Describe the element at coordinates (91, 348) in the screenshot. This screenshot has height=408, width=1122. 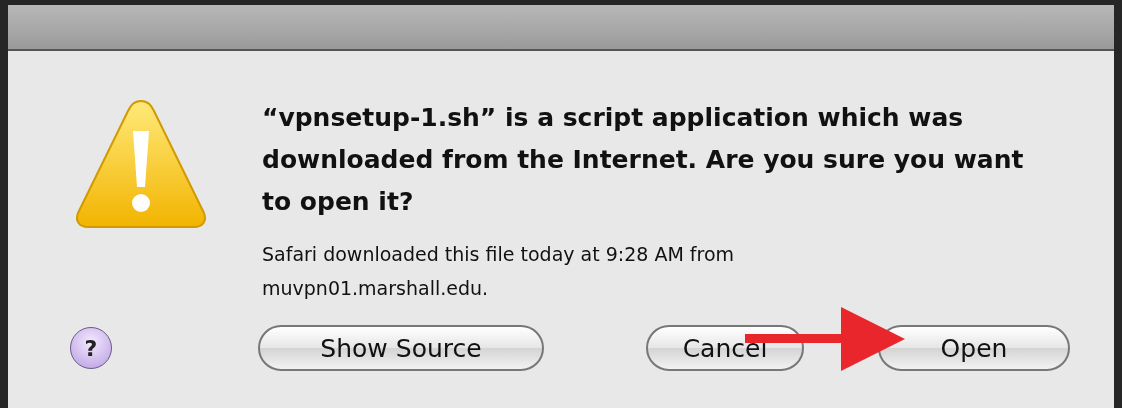
I see `help-button: ?` at that location.